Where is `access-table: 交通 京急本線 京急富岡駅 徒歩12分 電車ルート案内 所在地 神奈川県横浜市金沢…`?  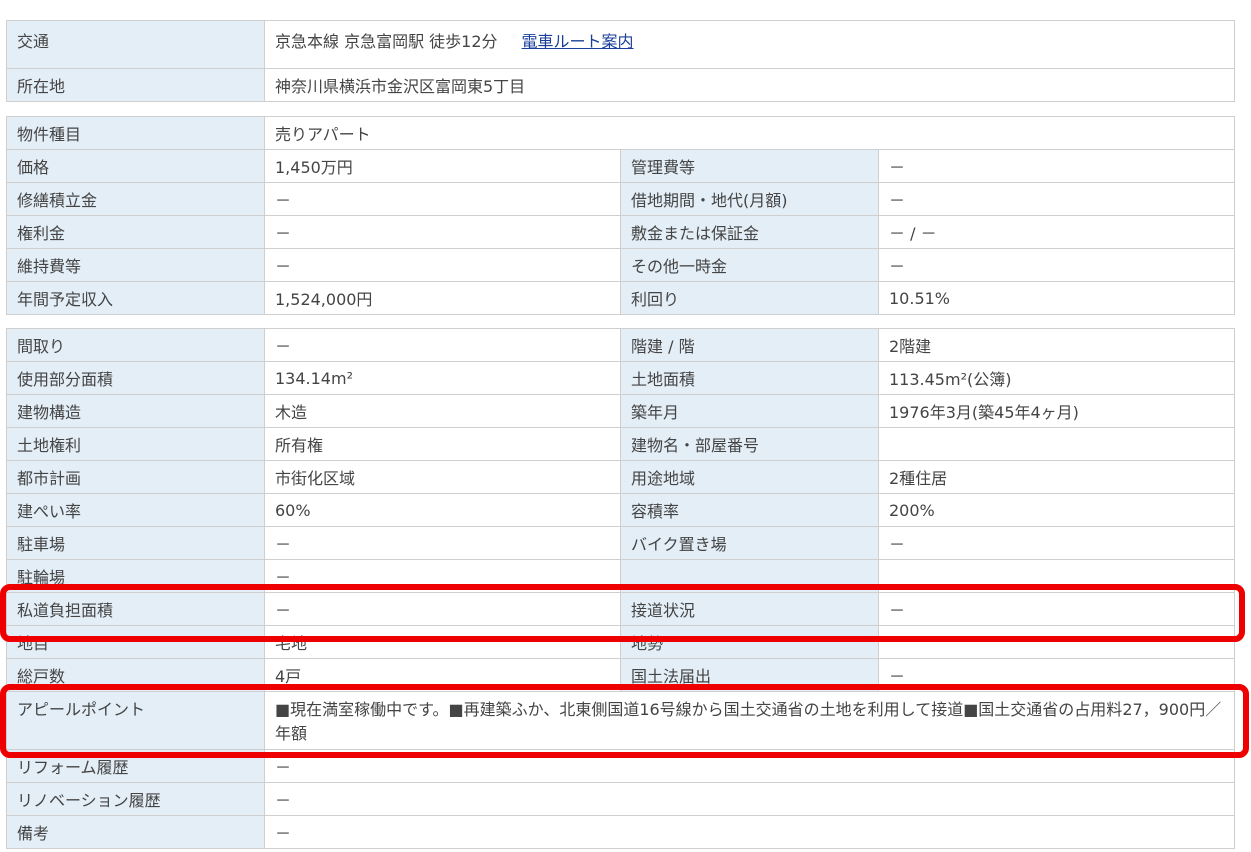 access-table: 交通 京急本線 京急富岡駅 徒歩12分 電車ルート案内 所在地 神奈川県横浜市金沢… is located at coordinates (620, 61).